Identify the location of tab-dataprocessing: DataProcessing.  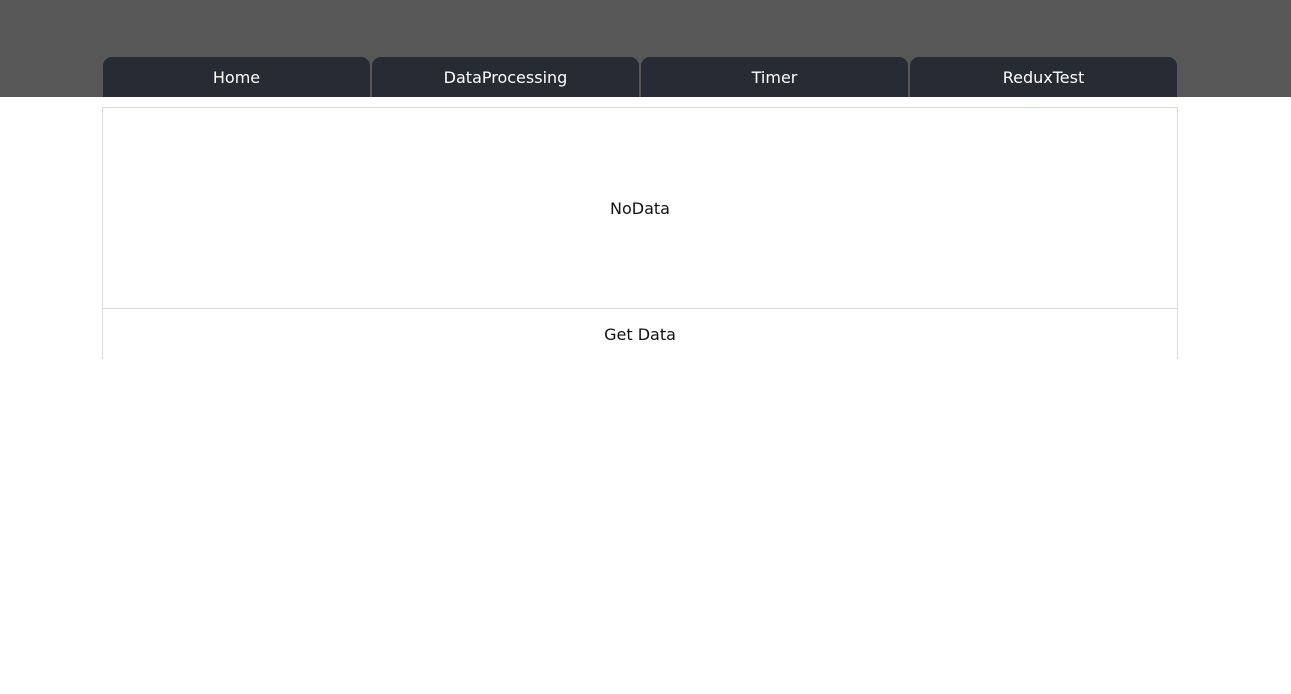
(505, 77).